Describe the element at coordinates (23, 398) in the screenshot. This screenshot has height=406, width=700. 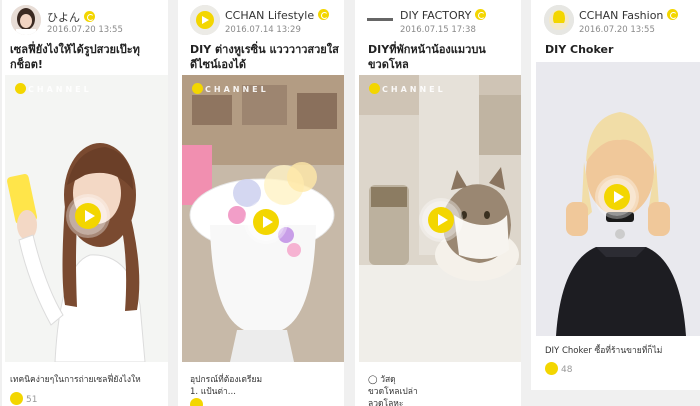
I see `like-count: 51` at that location.